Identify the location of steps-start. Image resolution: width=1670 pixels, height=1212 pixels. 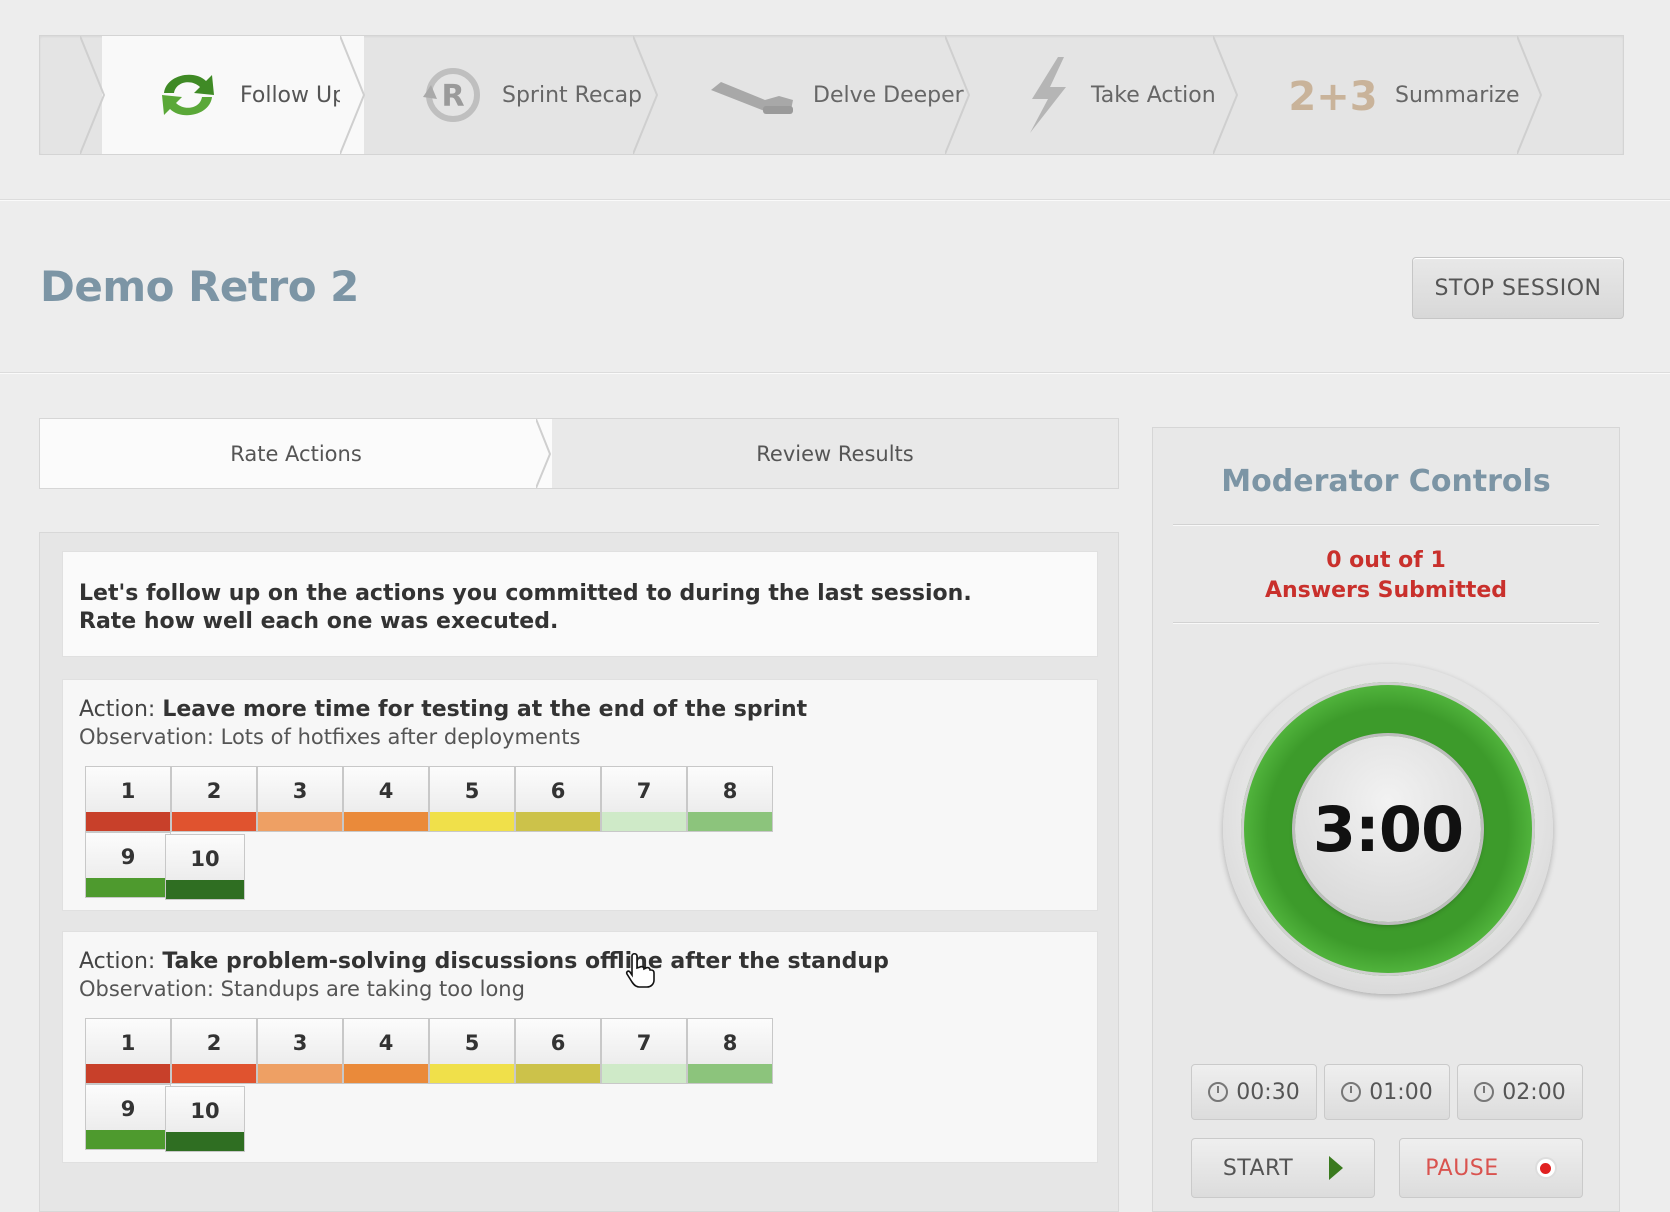
(71, 95).